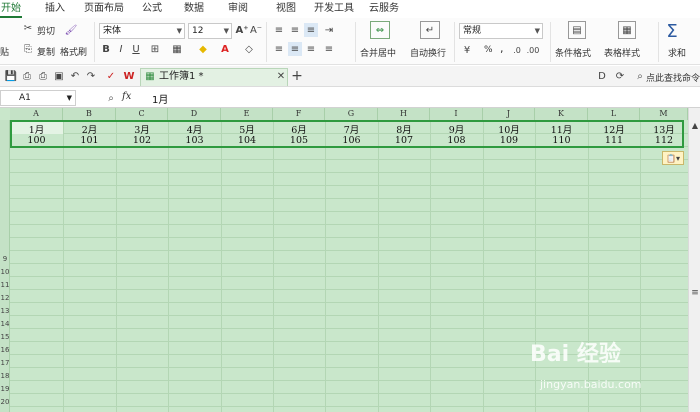 Image resolution: width=700 pixels, height=412 pixels. What do you see at coordinates (126, 96) in the screenshot?
I see `function-button: fx` at bounding box center [126, 96].